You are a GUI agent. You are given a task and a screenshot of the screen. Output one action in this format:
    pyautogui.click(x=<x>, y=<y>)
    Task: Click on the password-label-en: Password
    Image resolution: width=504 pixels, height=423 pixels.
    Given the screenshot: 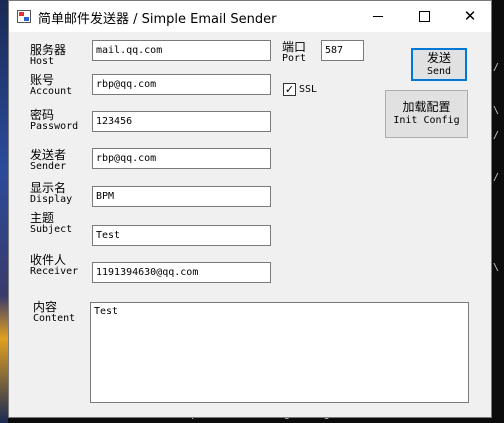 What is the action you would take?
    pyautogui.click(x=54, y=126)
    